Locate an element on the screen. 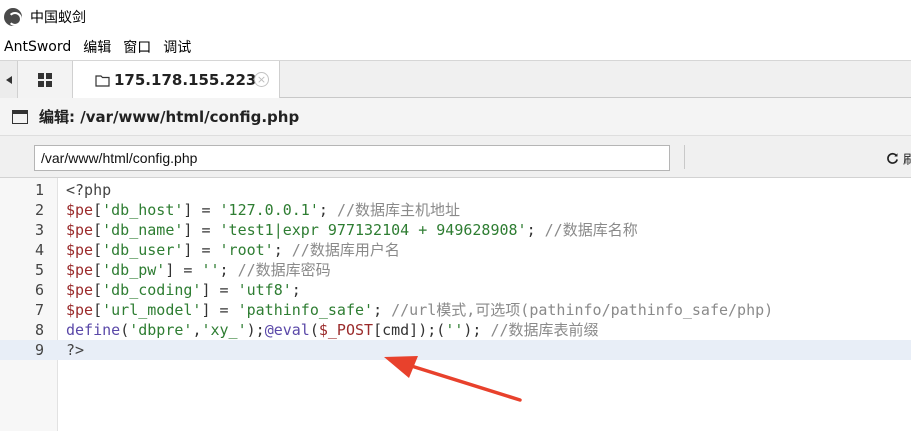 Image resolution: width=911 pixels, height=431 pixels. line-number: 4 is located at coordinates (39, 250).